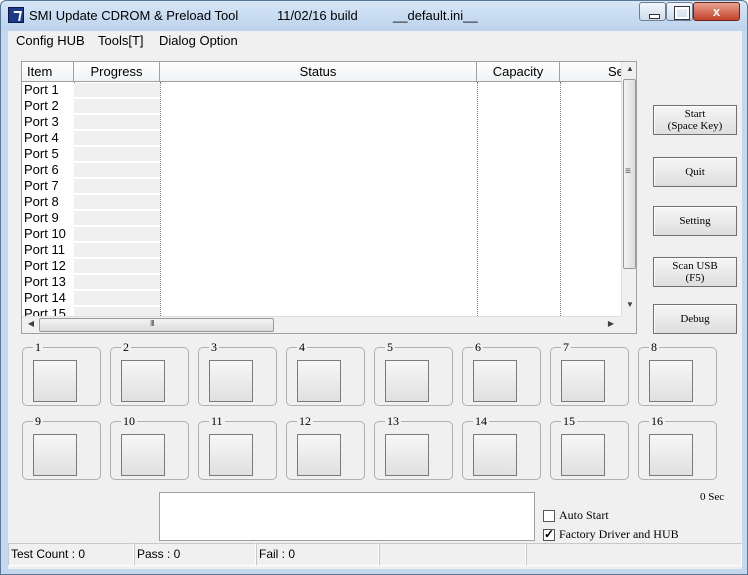 The width and height of the screenshot is (748, 575). I want to click on minimize-button, so click(652, 11).